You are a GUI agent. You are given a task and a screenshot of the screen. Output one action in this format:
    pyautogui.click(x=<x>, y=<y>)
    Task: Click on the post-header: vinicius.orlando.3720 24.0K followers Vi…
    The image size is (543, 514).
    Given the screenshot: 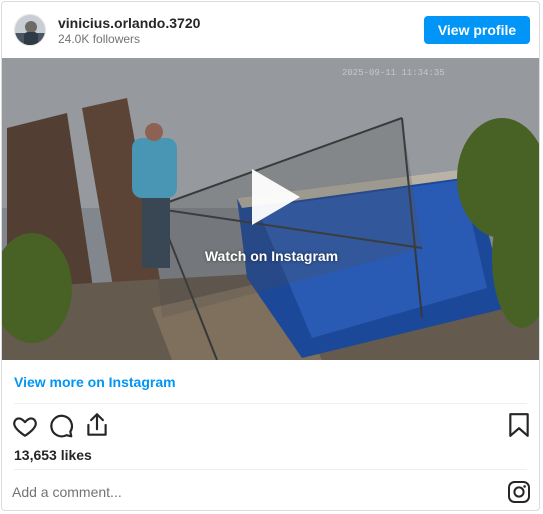 What is the action you would take?
    pyautogui.click(x=270, y=30)
    